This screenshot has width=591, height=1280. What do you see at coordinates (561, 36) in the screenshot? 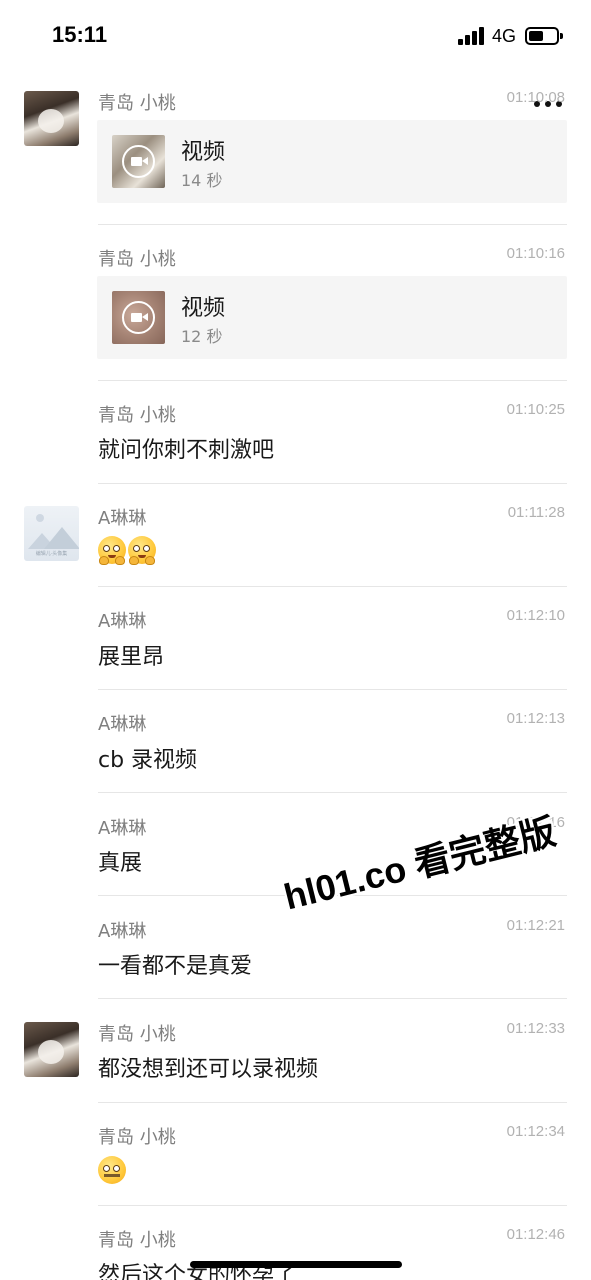
I see `battery-cap` at bounding box center [561, 36].